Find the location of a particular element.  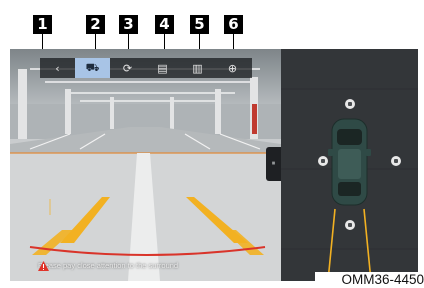

view-toolbar: ‹ ⛟ ⟳ ▤ ▥ ⊕ is located at coordinates (146, 68).